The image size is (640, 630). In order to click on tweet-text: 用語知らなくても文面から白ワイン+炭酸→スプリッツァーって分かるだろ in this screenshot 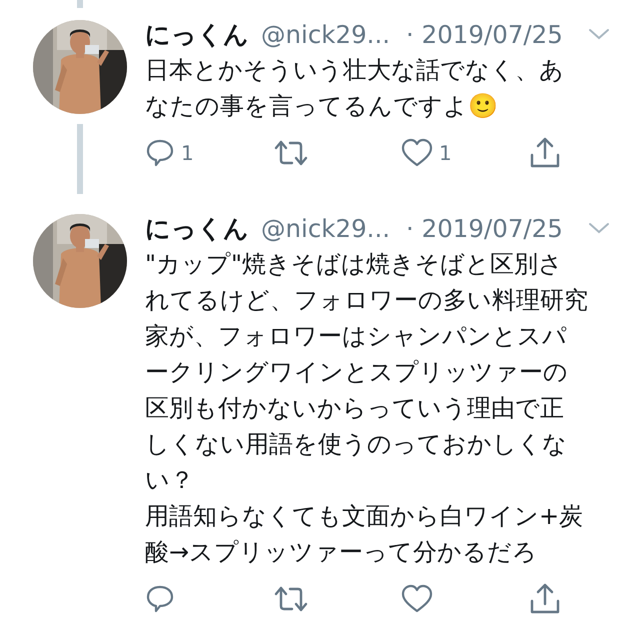, I will do `click(364, 534)`.